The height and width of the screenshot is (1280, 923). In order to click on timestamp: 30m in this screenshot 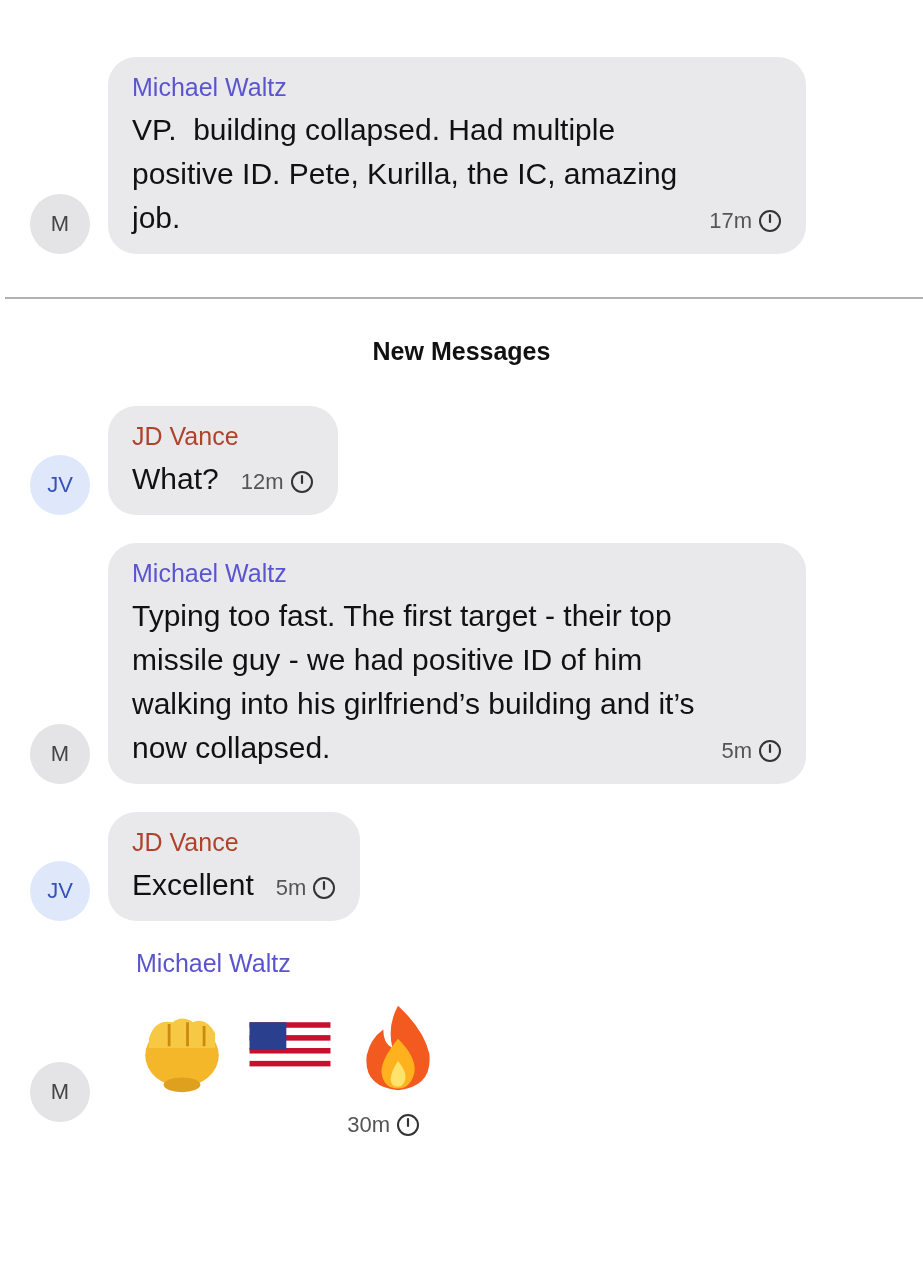, I will do `click(368, 1125)`.